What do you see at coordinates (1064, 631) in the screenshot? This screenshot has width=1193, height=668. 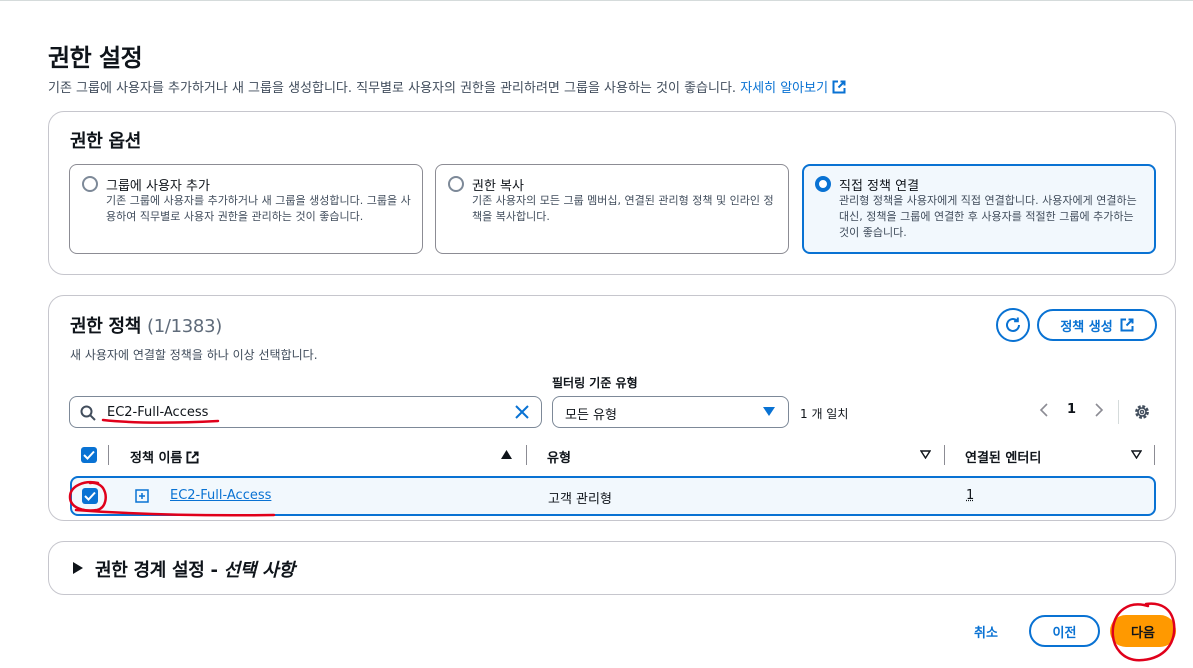 I see `previous-button: 이전` at bounding box center [1064, 631].